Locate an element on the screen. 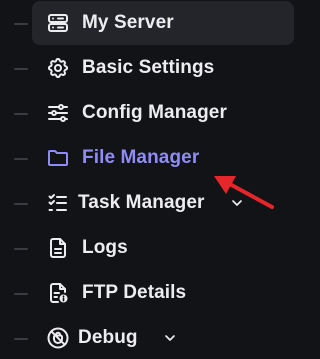 The width and height of the screenshot is (320, 359). sliders-icon is located at coordinates (58, 113).